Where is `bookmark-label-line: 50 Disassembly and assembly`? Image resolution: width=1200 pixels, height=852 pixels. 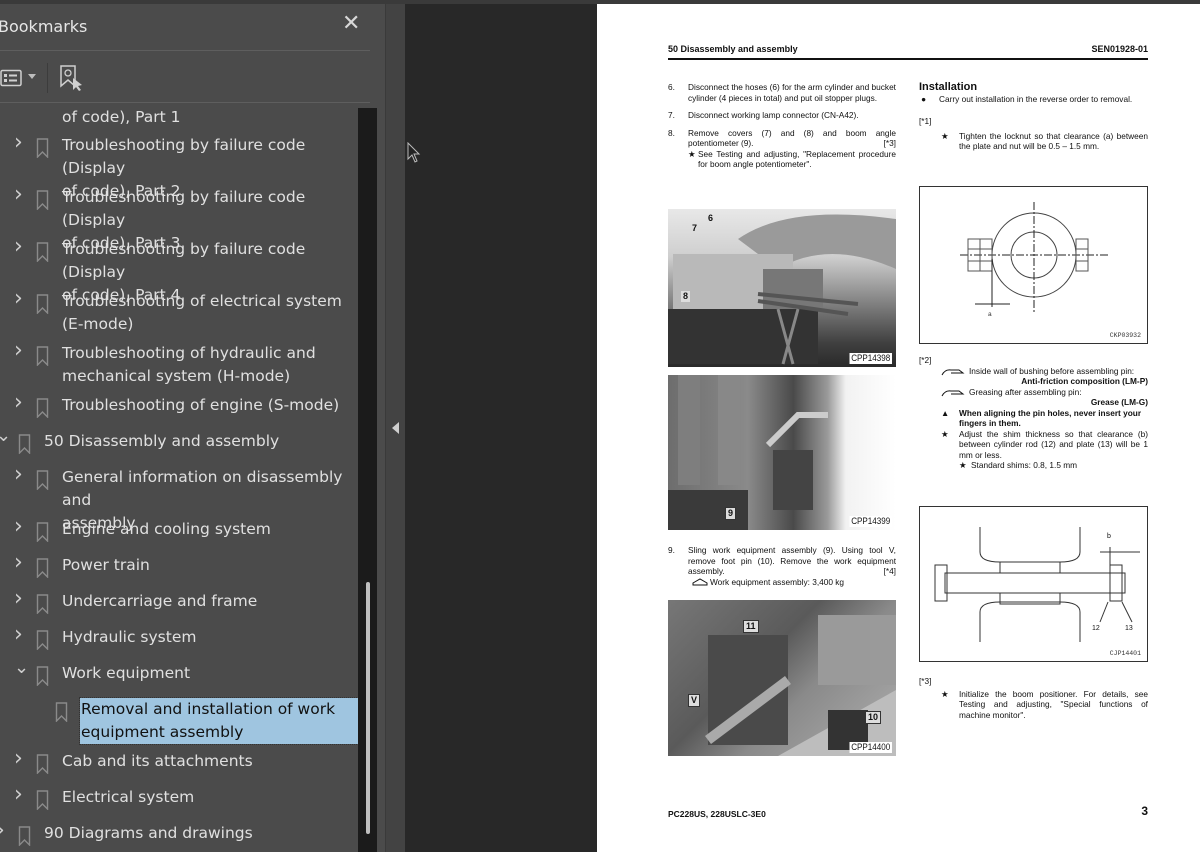
bookmark-label-line: 50 Disassembly and assembly is located at coordinates (162, 441).